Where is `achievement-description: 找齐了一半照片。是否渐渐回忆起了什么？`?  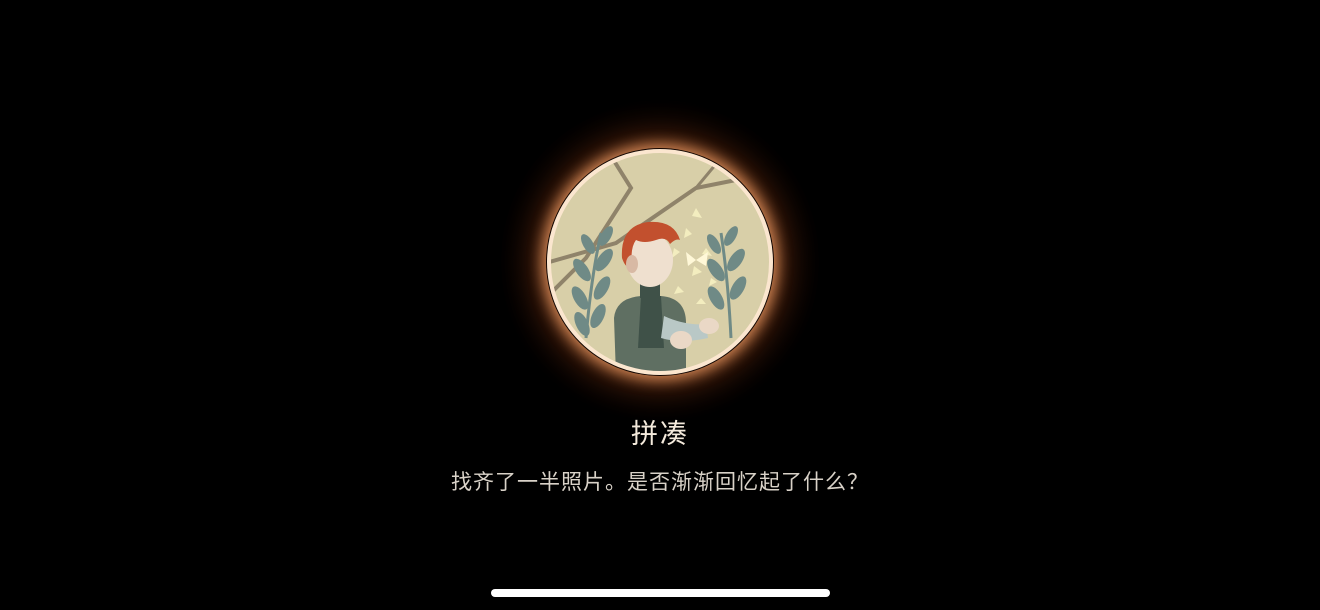 achievement-description: 找齐了一半照片。是否渐渐回忆起了什么？ is located at coordinates (660, 482).